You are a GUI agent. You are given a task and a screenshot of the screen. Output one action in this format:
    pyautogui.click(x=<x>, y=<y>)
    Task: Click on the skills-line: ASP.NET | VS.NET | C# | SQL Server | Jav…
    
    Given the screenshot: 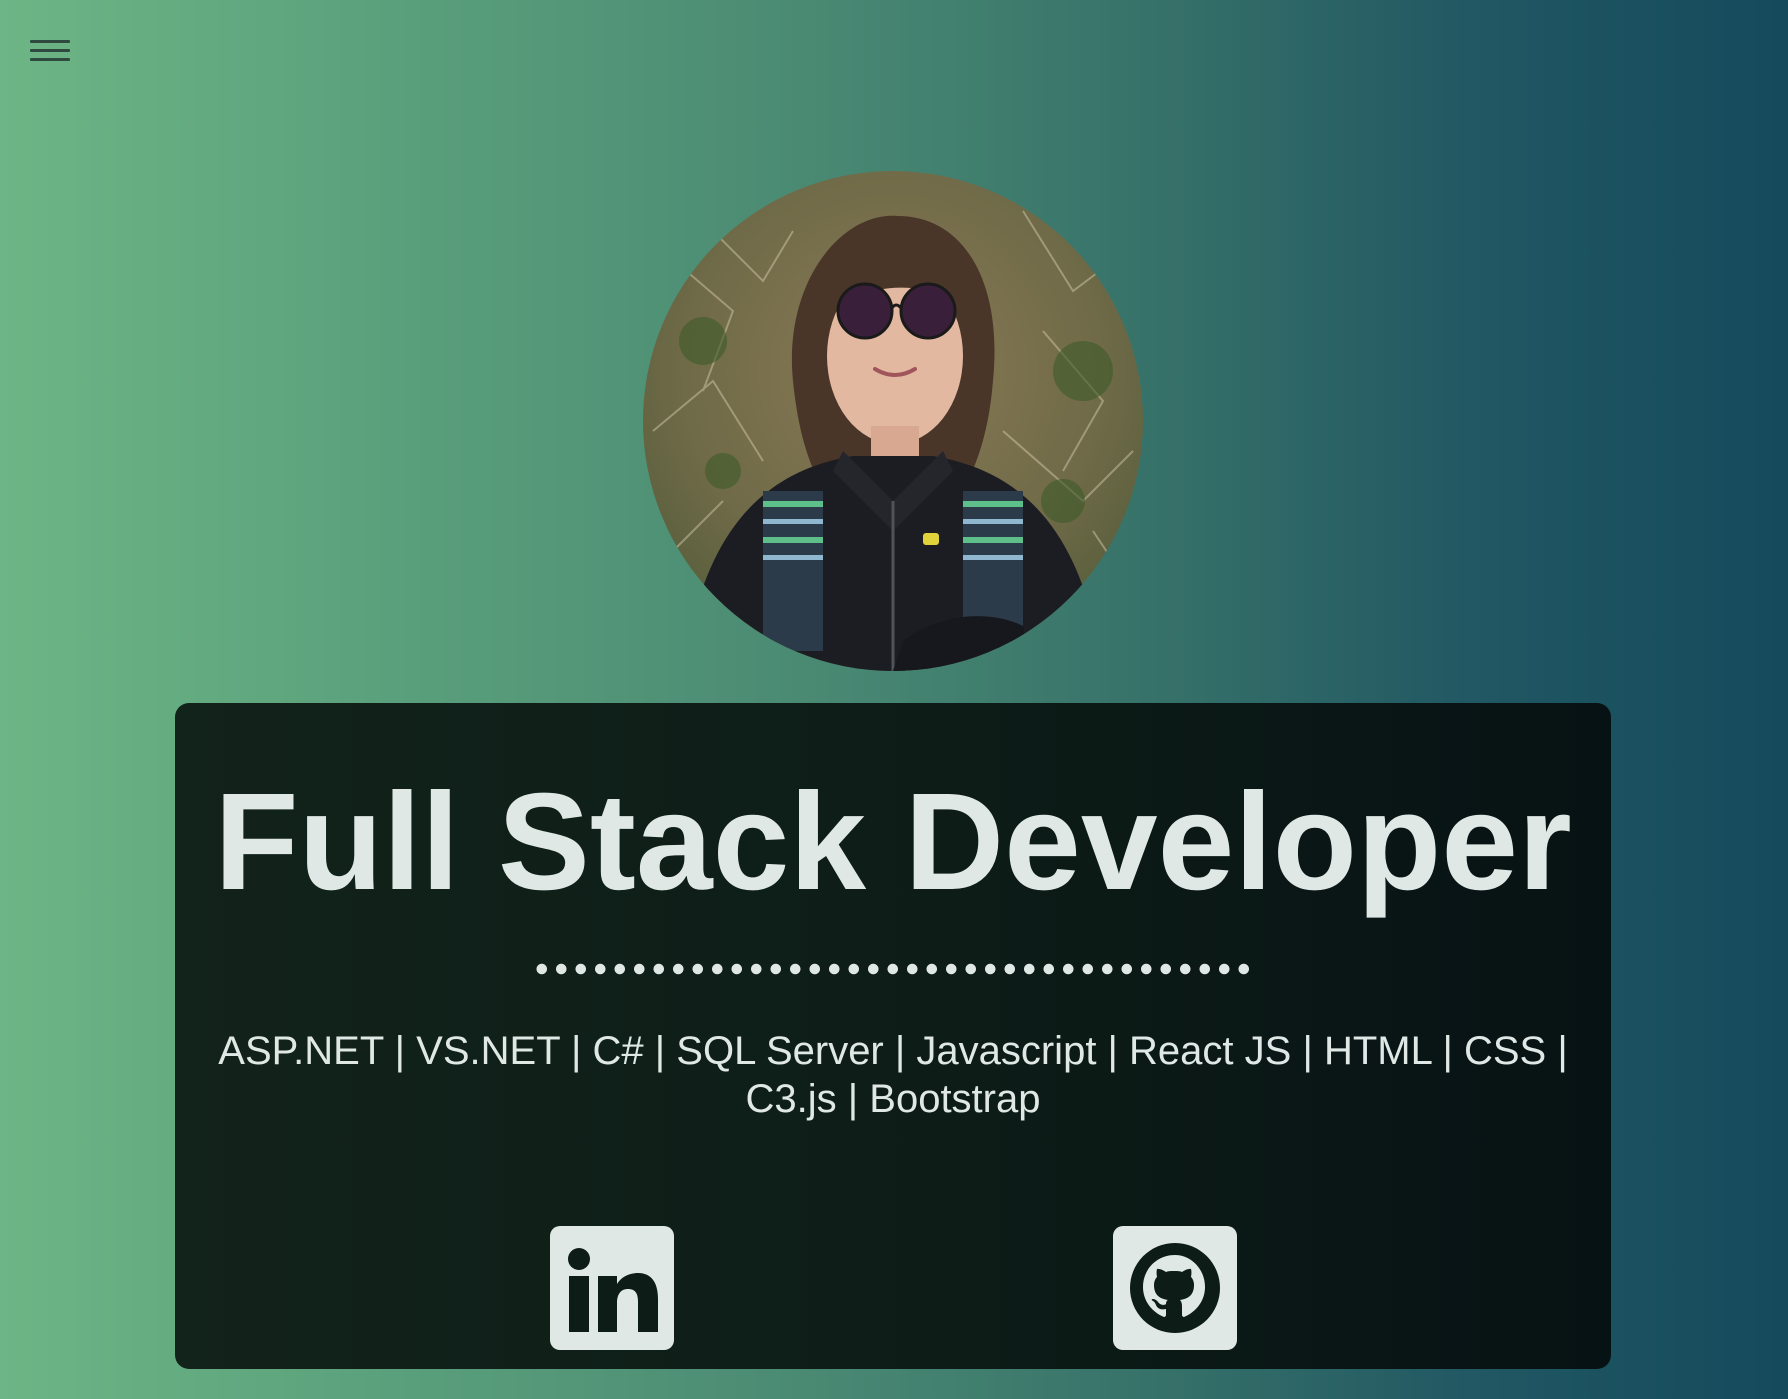 What is the action you would take?
    pyautogui.click(x=893, y=1051)
    